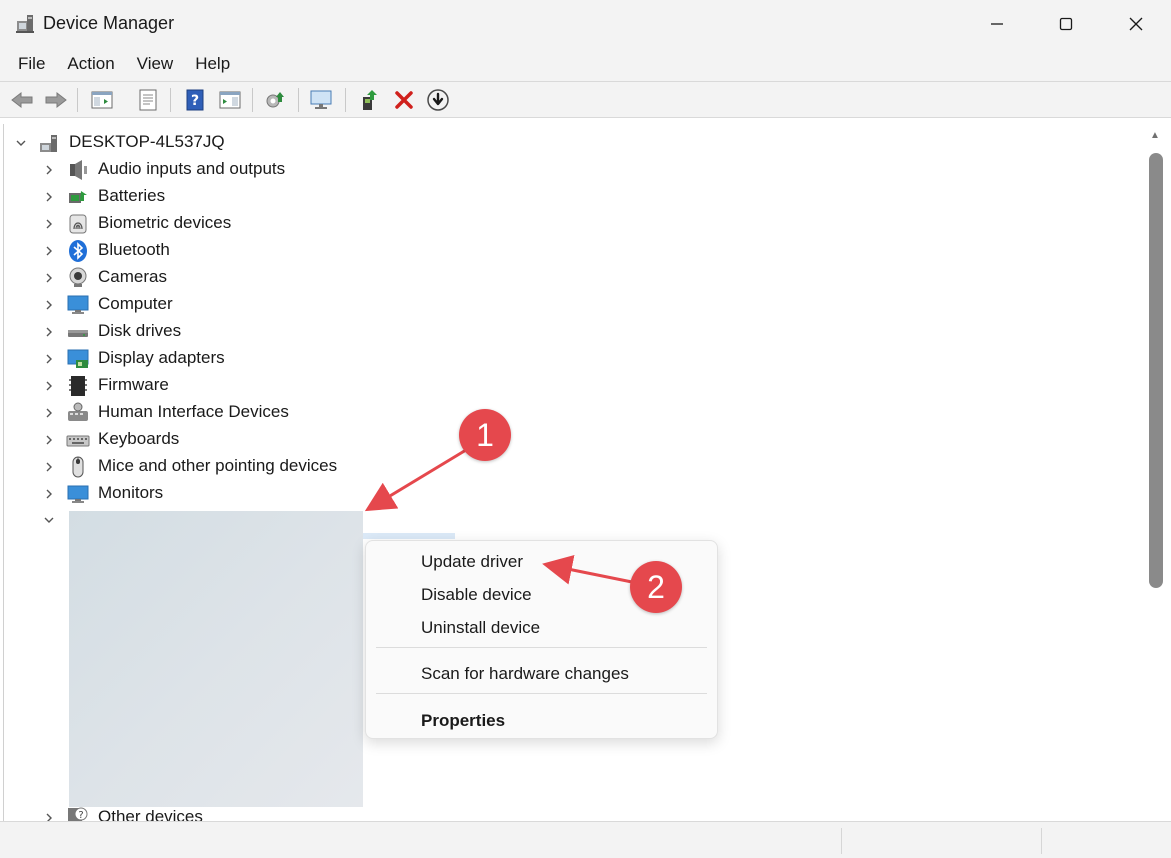 This screenshot has height=858, width=1171. What do you see at coordinates (147, 141) in the screenshot?
I see `tree-root-label: DESKTOP-4L537JQ` at bounding box center [147, 141].